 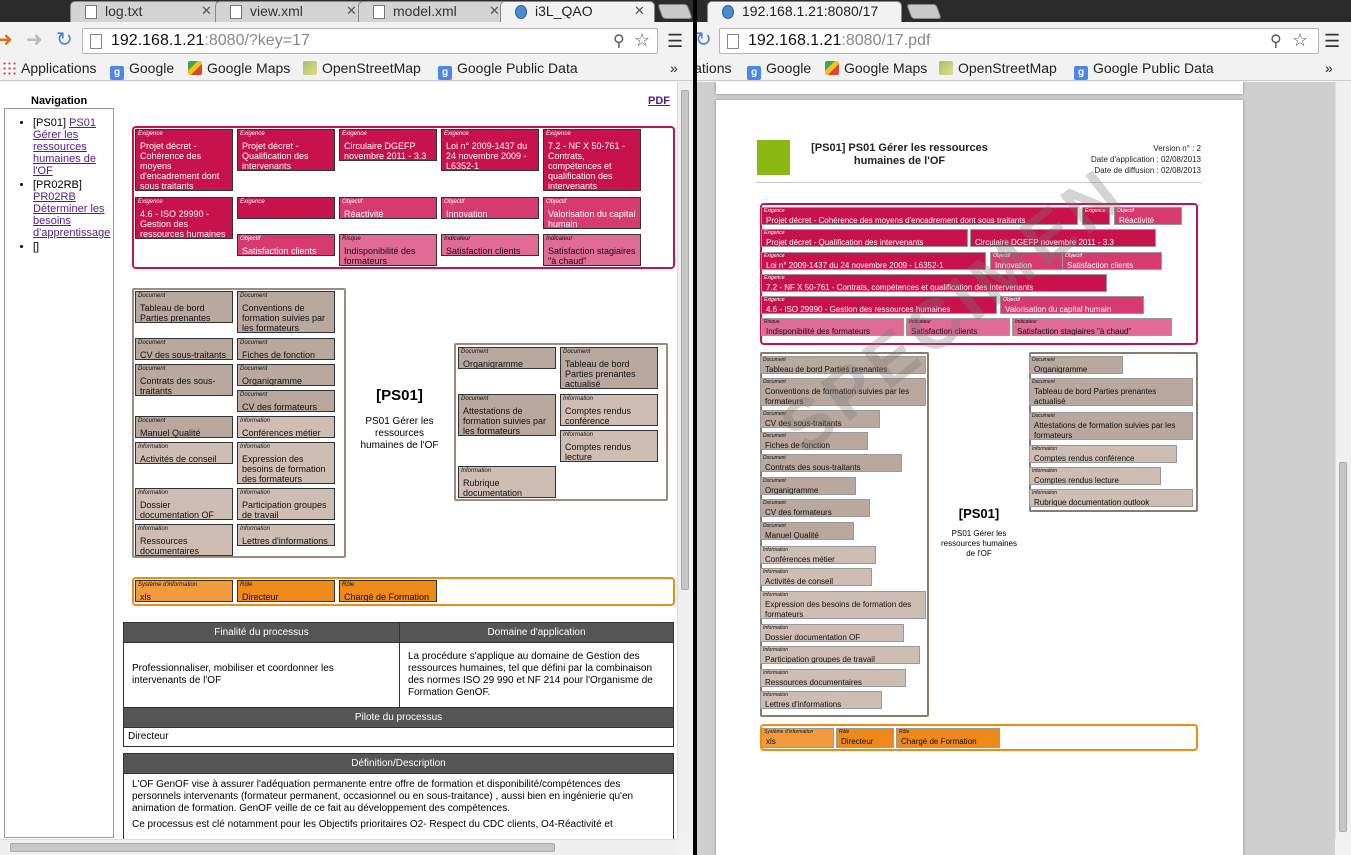 What do you see at coordinates (433, 11) in the screenshot?
I see `tab-model: model.xml ✕` at bounding box center [433, 11].